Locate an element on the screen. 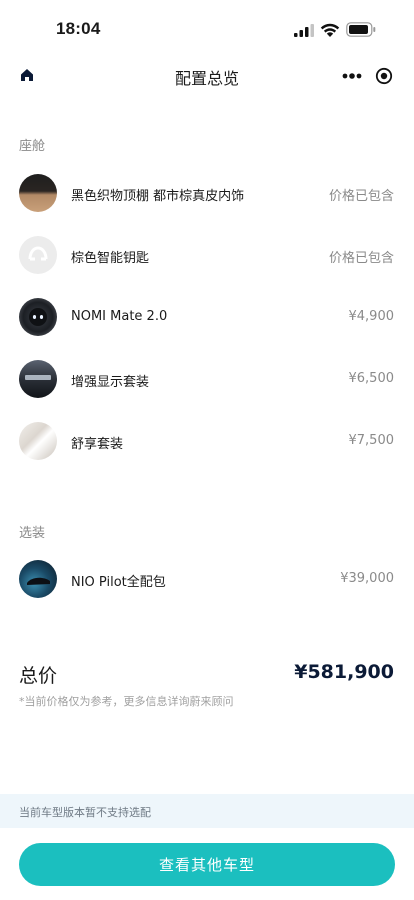  list-item: NOMI Mate 2.0 ¥4,900 is located at coordinates (207, 317).